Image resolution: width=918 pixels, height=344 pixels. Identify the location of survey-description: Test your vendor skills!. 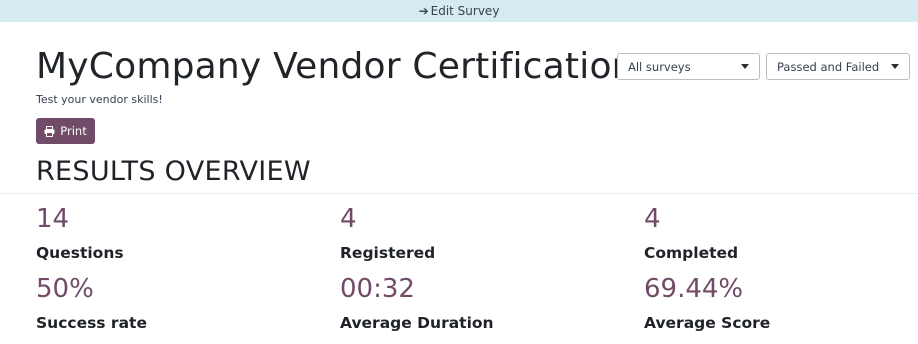
(99, 99).